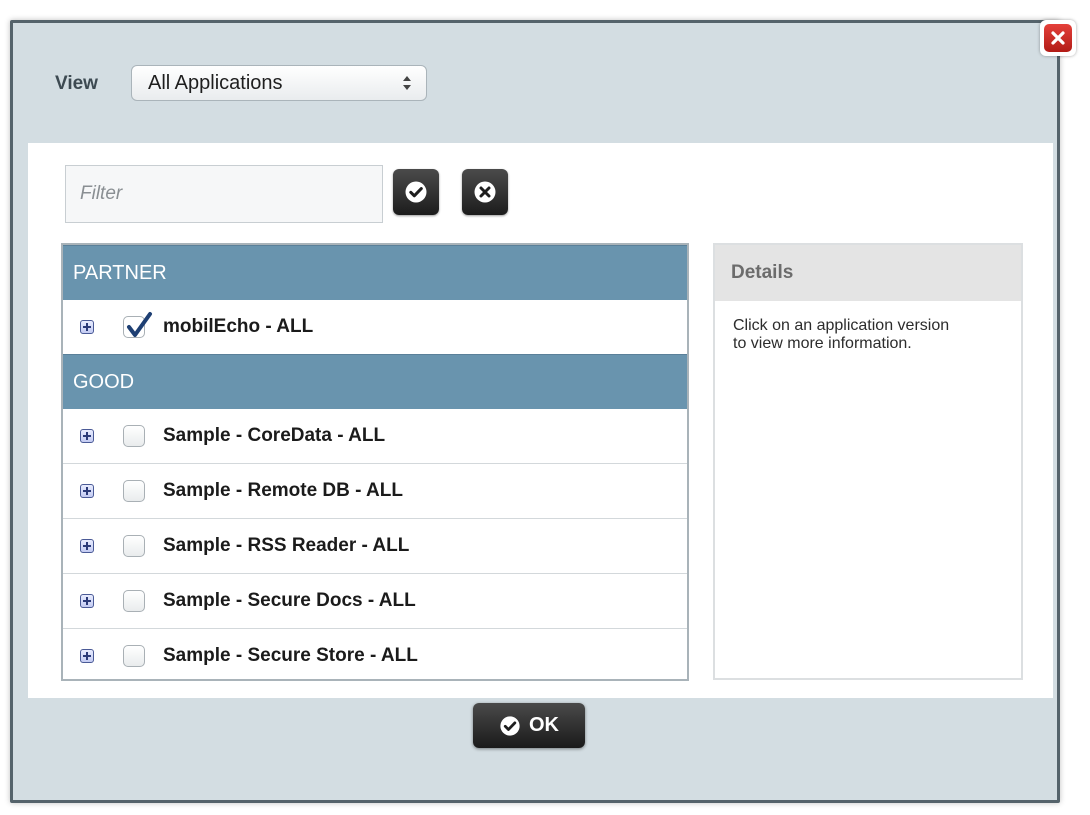 This screenshot has height=815, width=1090. Describe the element at coordinates (544, 725) in the screenshot. I see `ok-label: OK` at that location.